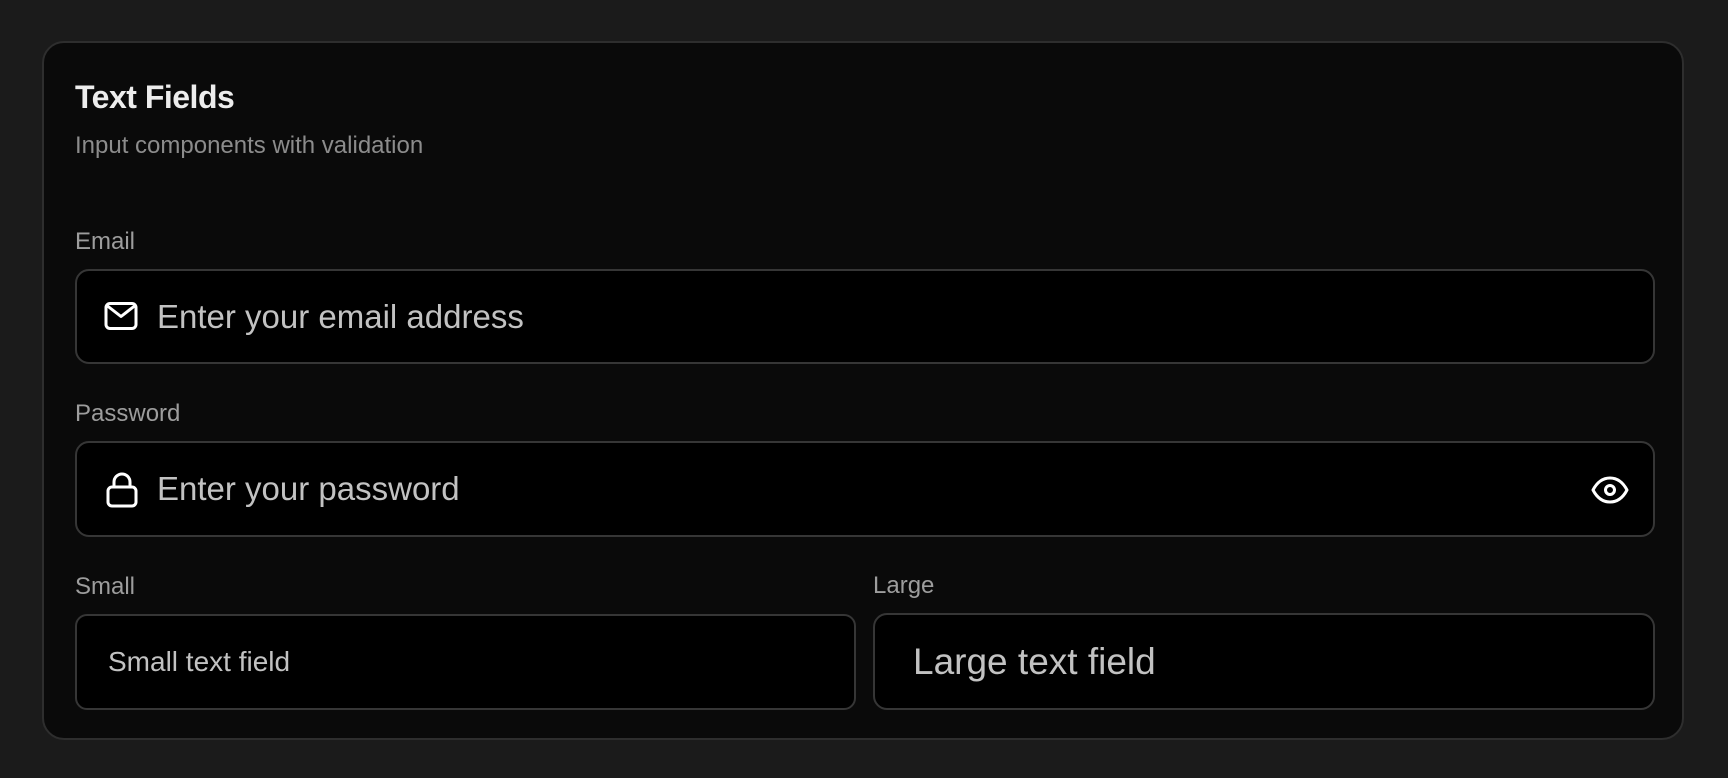  I want to click on card-subtitle: Input components with validation, so click(249, 145).